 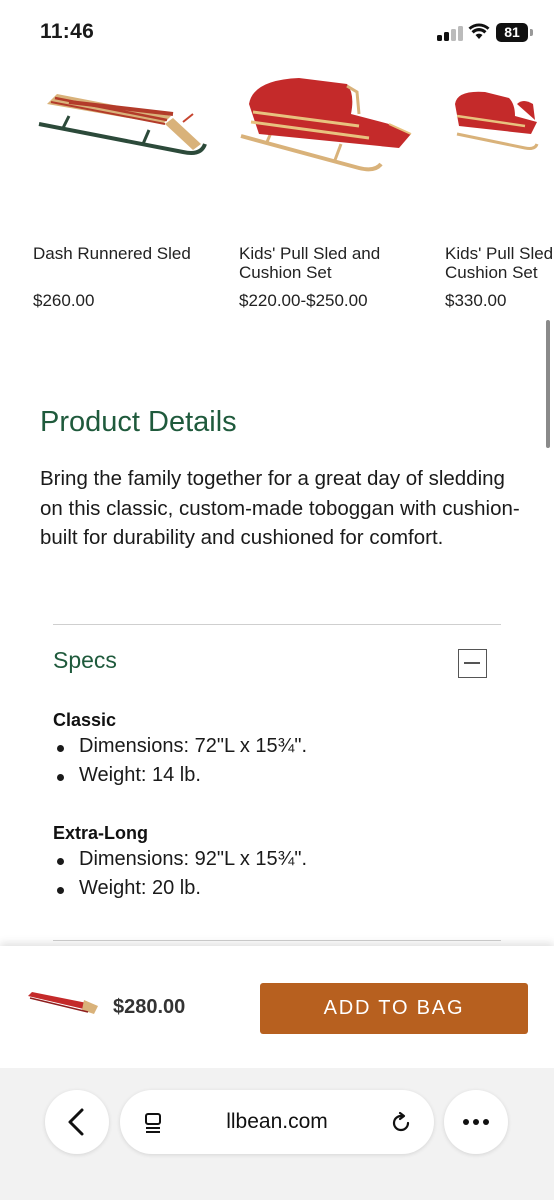 I want to click on chevron-left-icon, so click(x=76, y=1122).